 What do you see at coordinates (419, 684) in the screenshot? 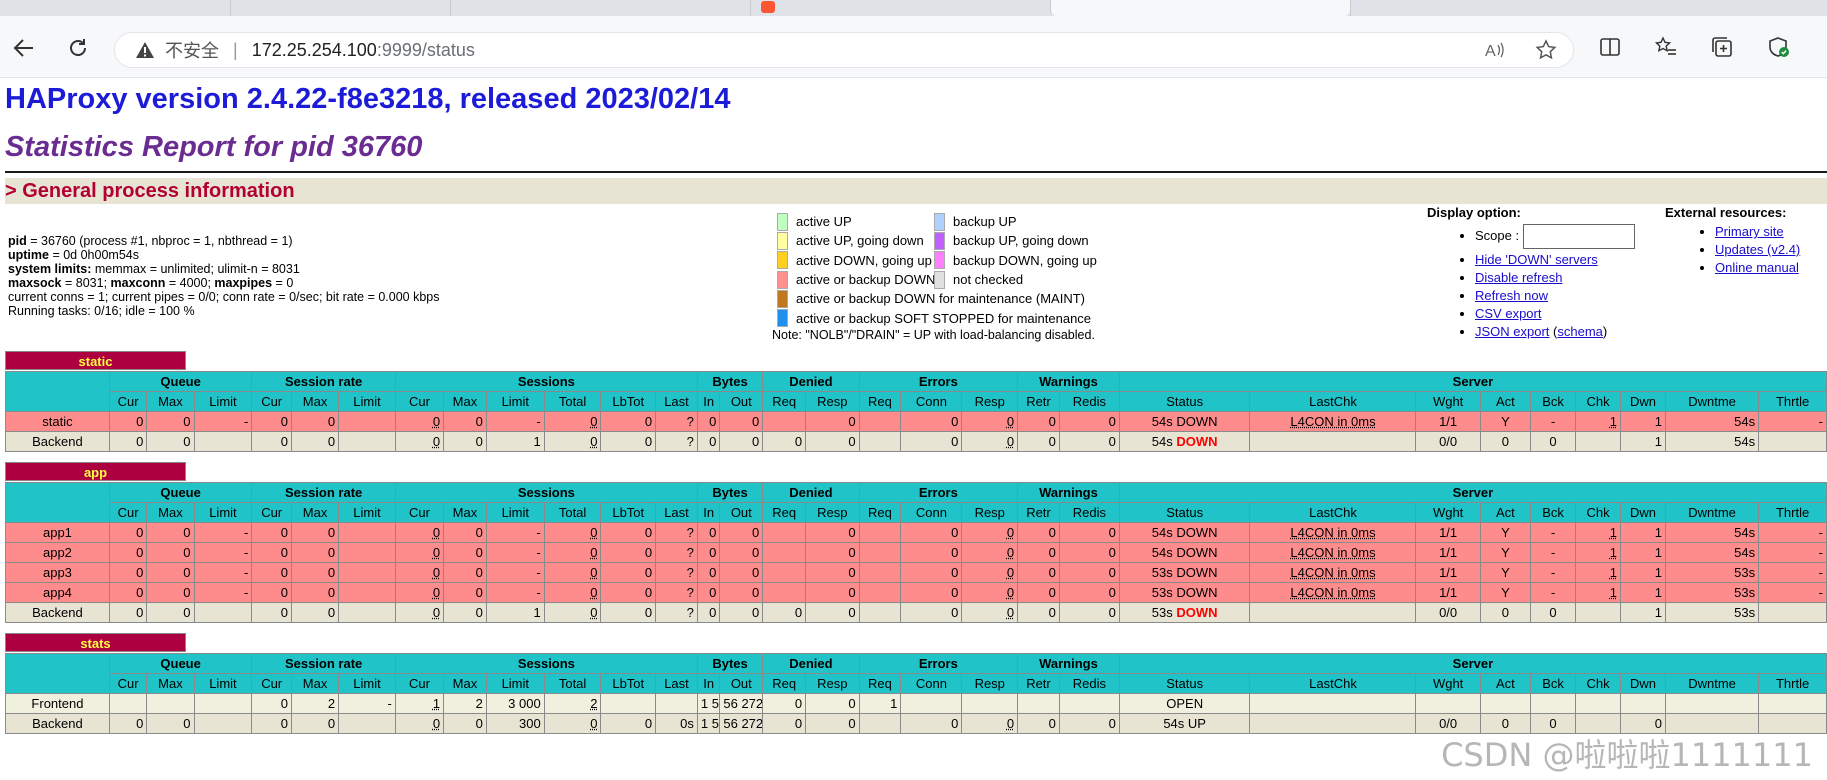
I see `header-col: Cur` at bounding box center [419, 684].